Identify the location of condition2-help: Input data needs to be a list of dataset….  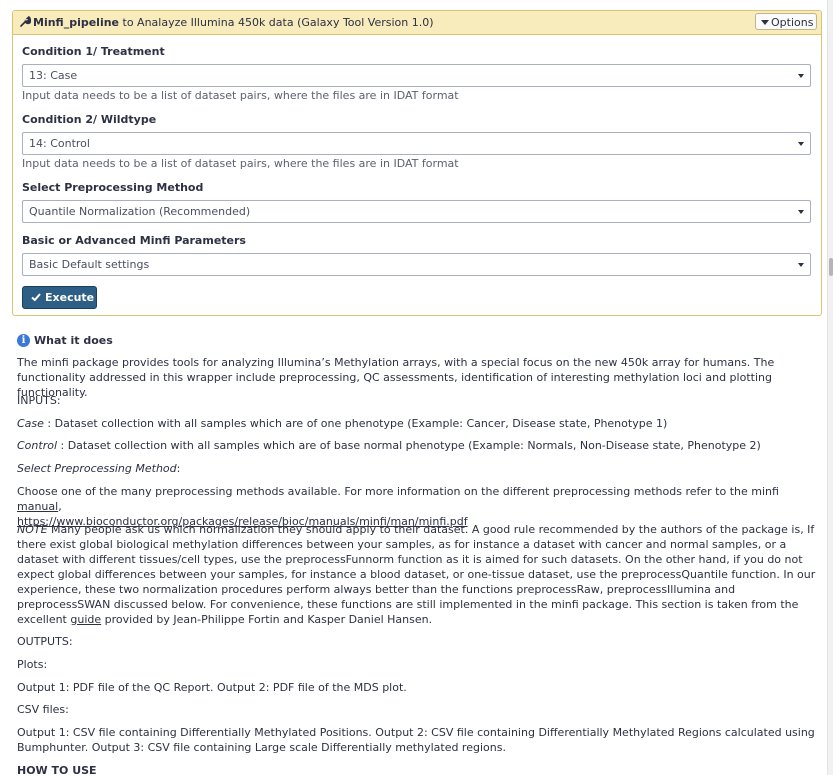
(240, 163).